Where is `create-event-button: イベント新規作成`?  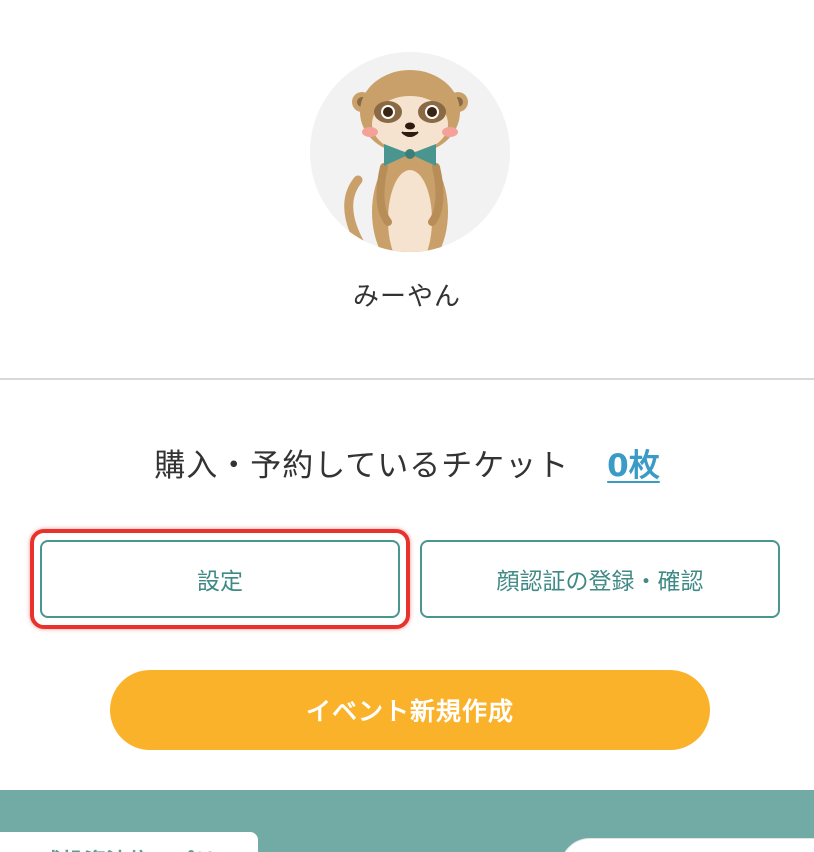 create-event-button: イベント新規作成 is located at coordinates (410, 710).